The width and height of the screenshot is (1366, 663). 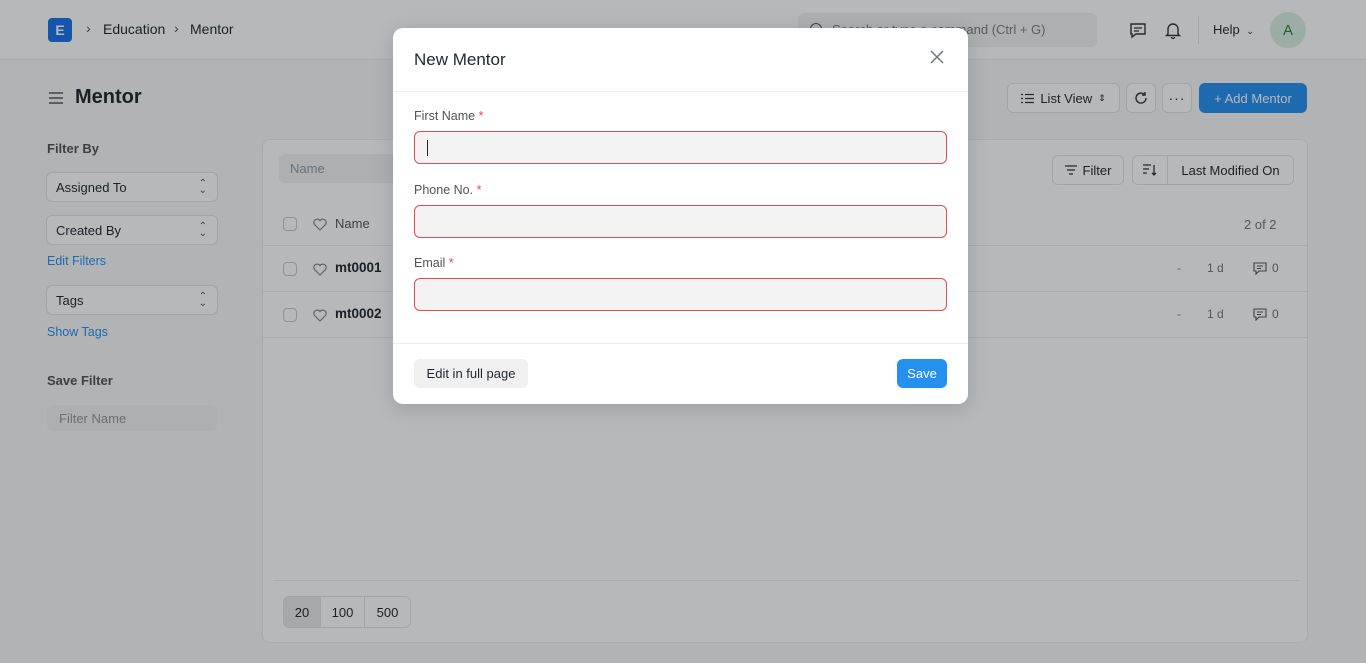 I want to click on first-name-label: First Name *, so click(x=448, y=116).